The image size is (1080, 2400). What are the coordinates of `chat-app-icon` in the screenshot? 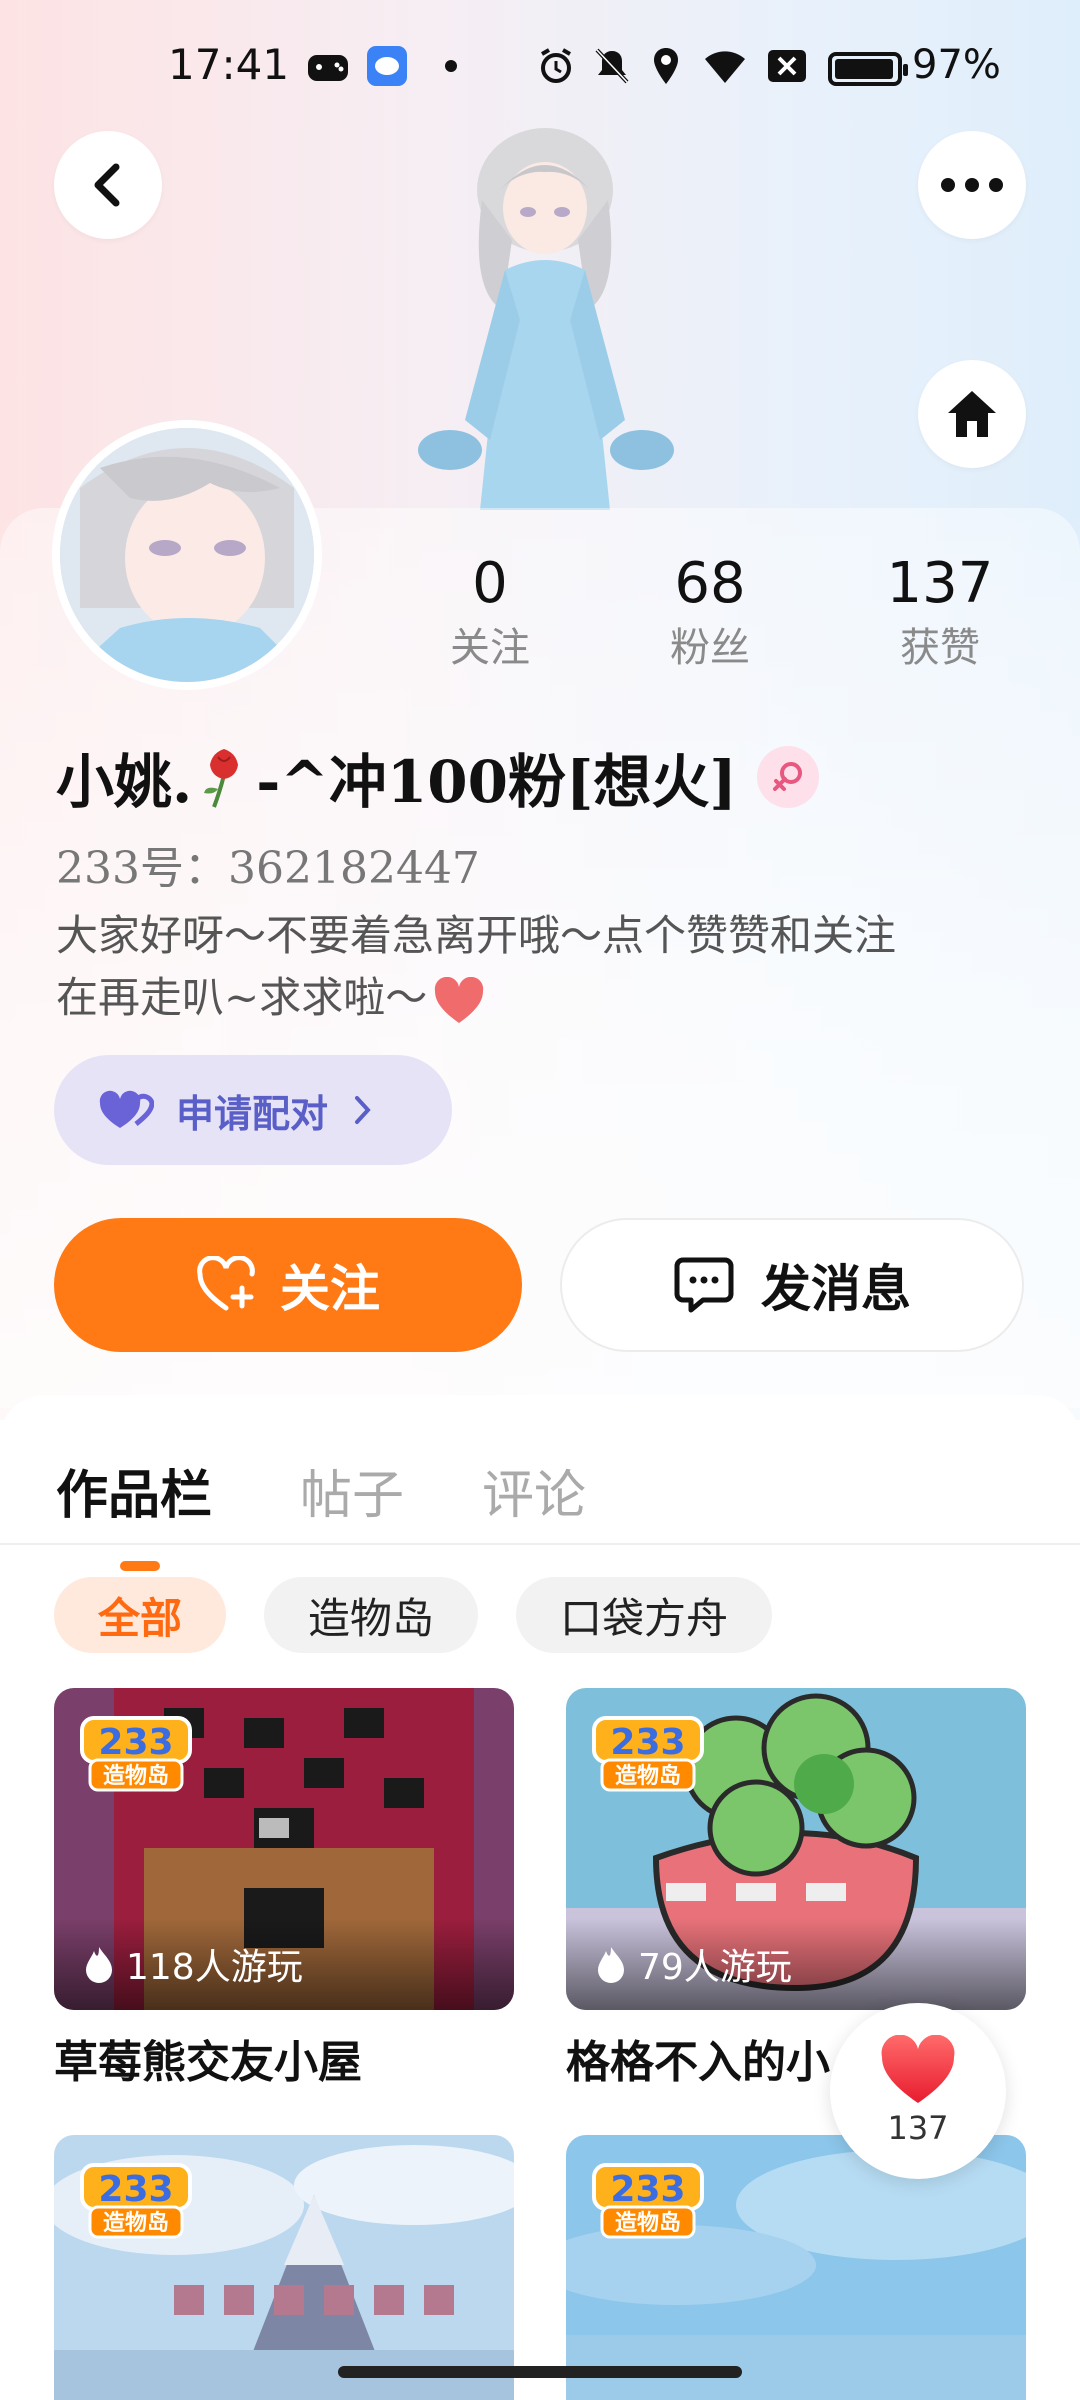 It's located at (387, 66).